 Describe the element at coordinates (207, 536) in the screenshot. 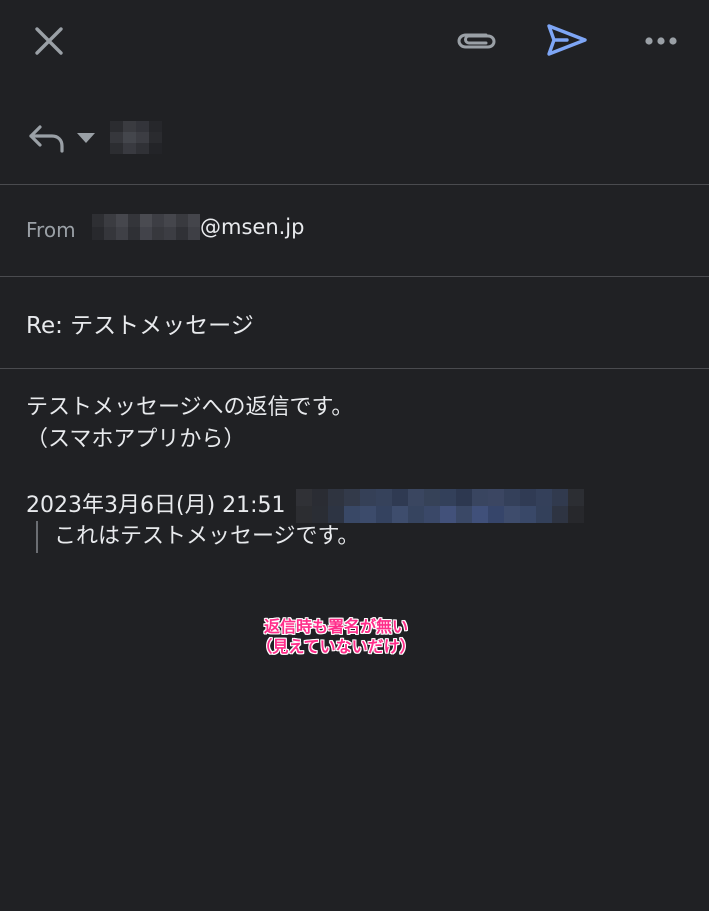

I see `quoted-message: これはテストメッセージです。` at that location.